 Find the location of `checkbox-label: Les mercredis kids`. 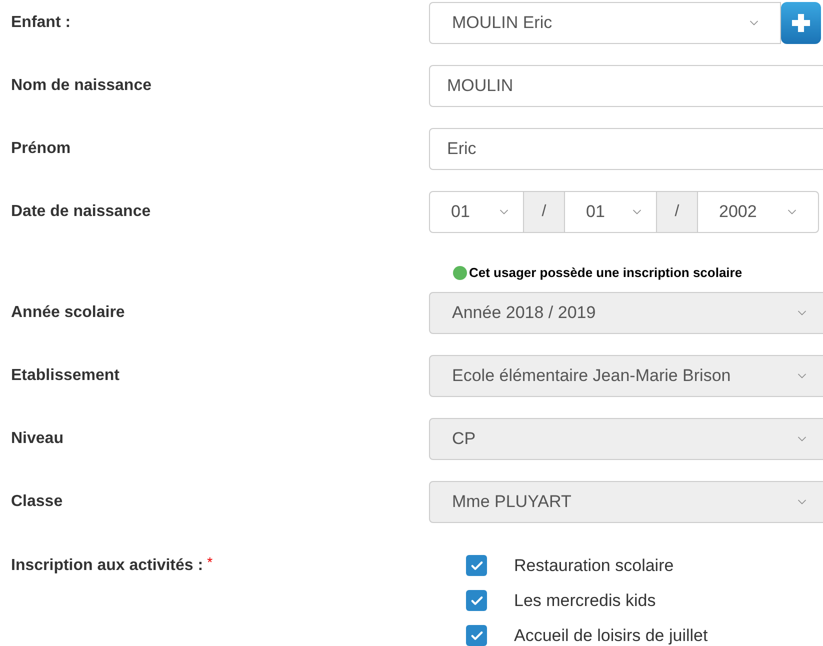

checkbox-label: Les mercredis kids is located at coordinates (585, 601).